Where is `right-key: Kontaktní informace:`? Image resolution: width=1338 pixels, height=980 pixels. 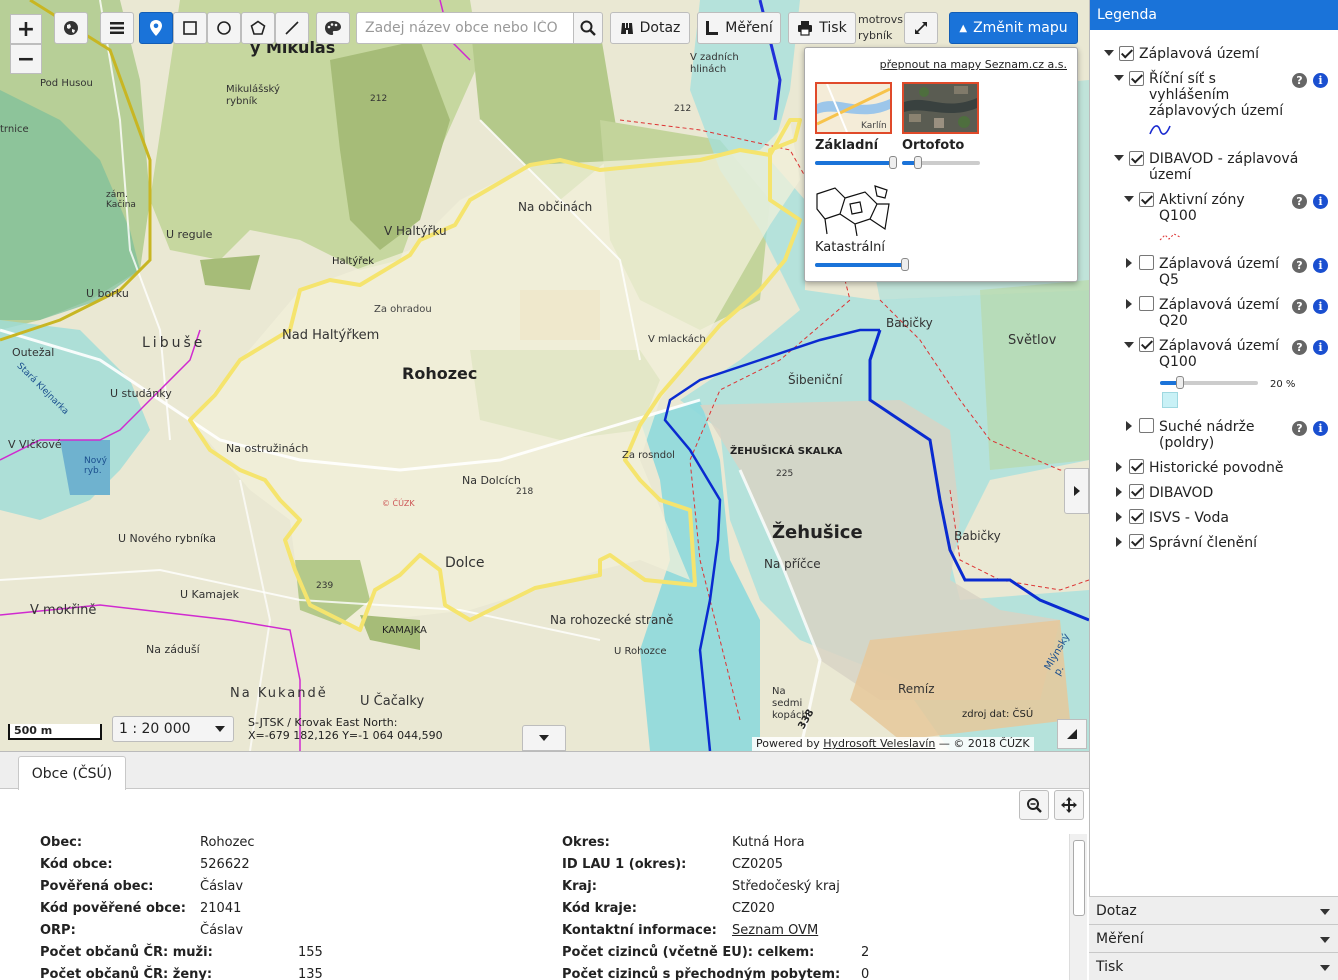 right-key: Kontaktní informace: is located at coordinates (639, 930).